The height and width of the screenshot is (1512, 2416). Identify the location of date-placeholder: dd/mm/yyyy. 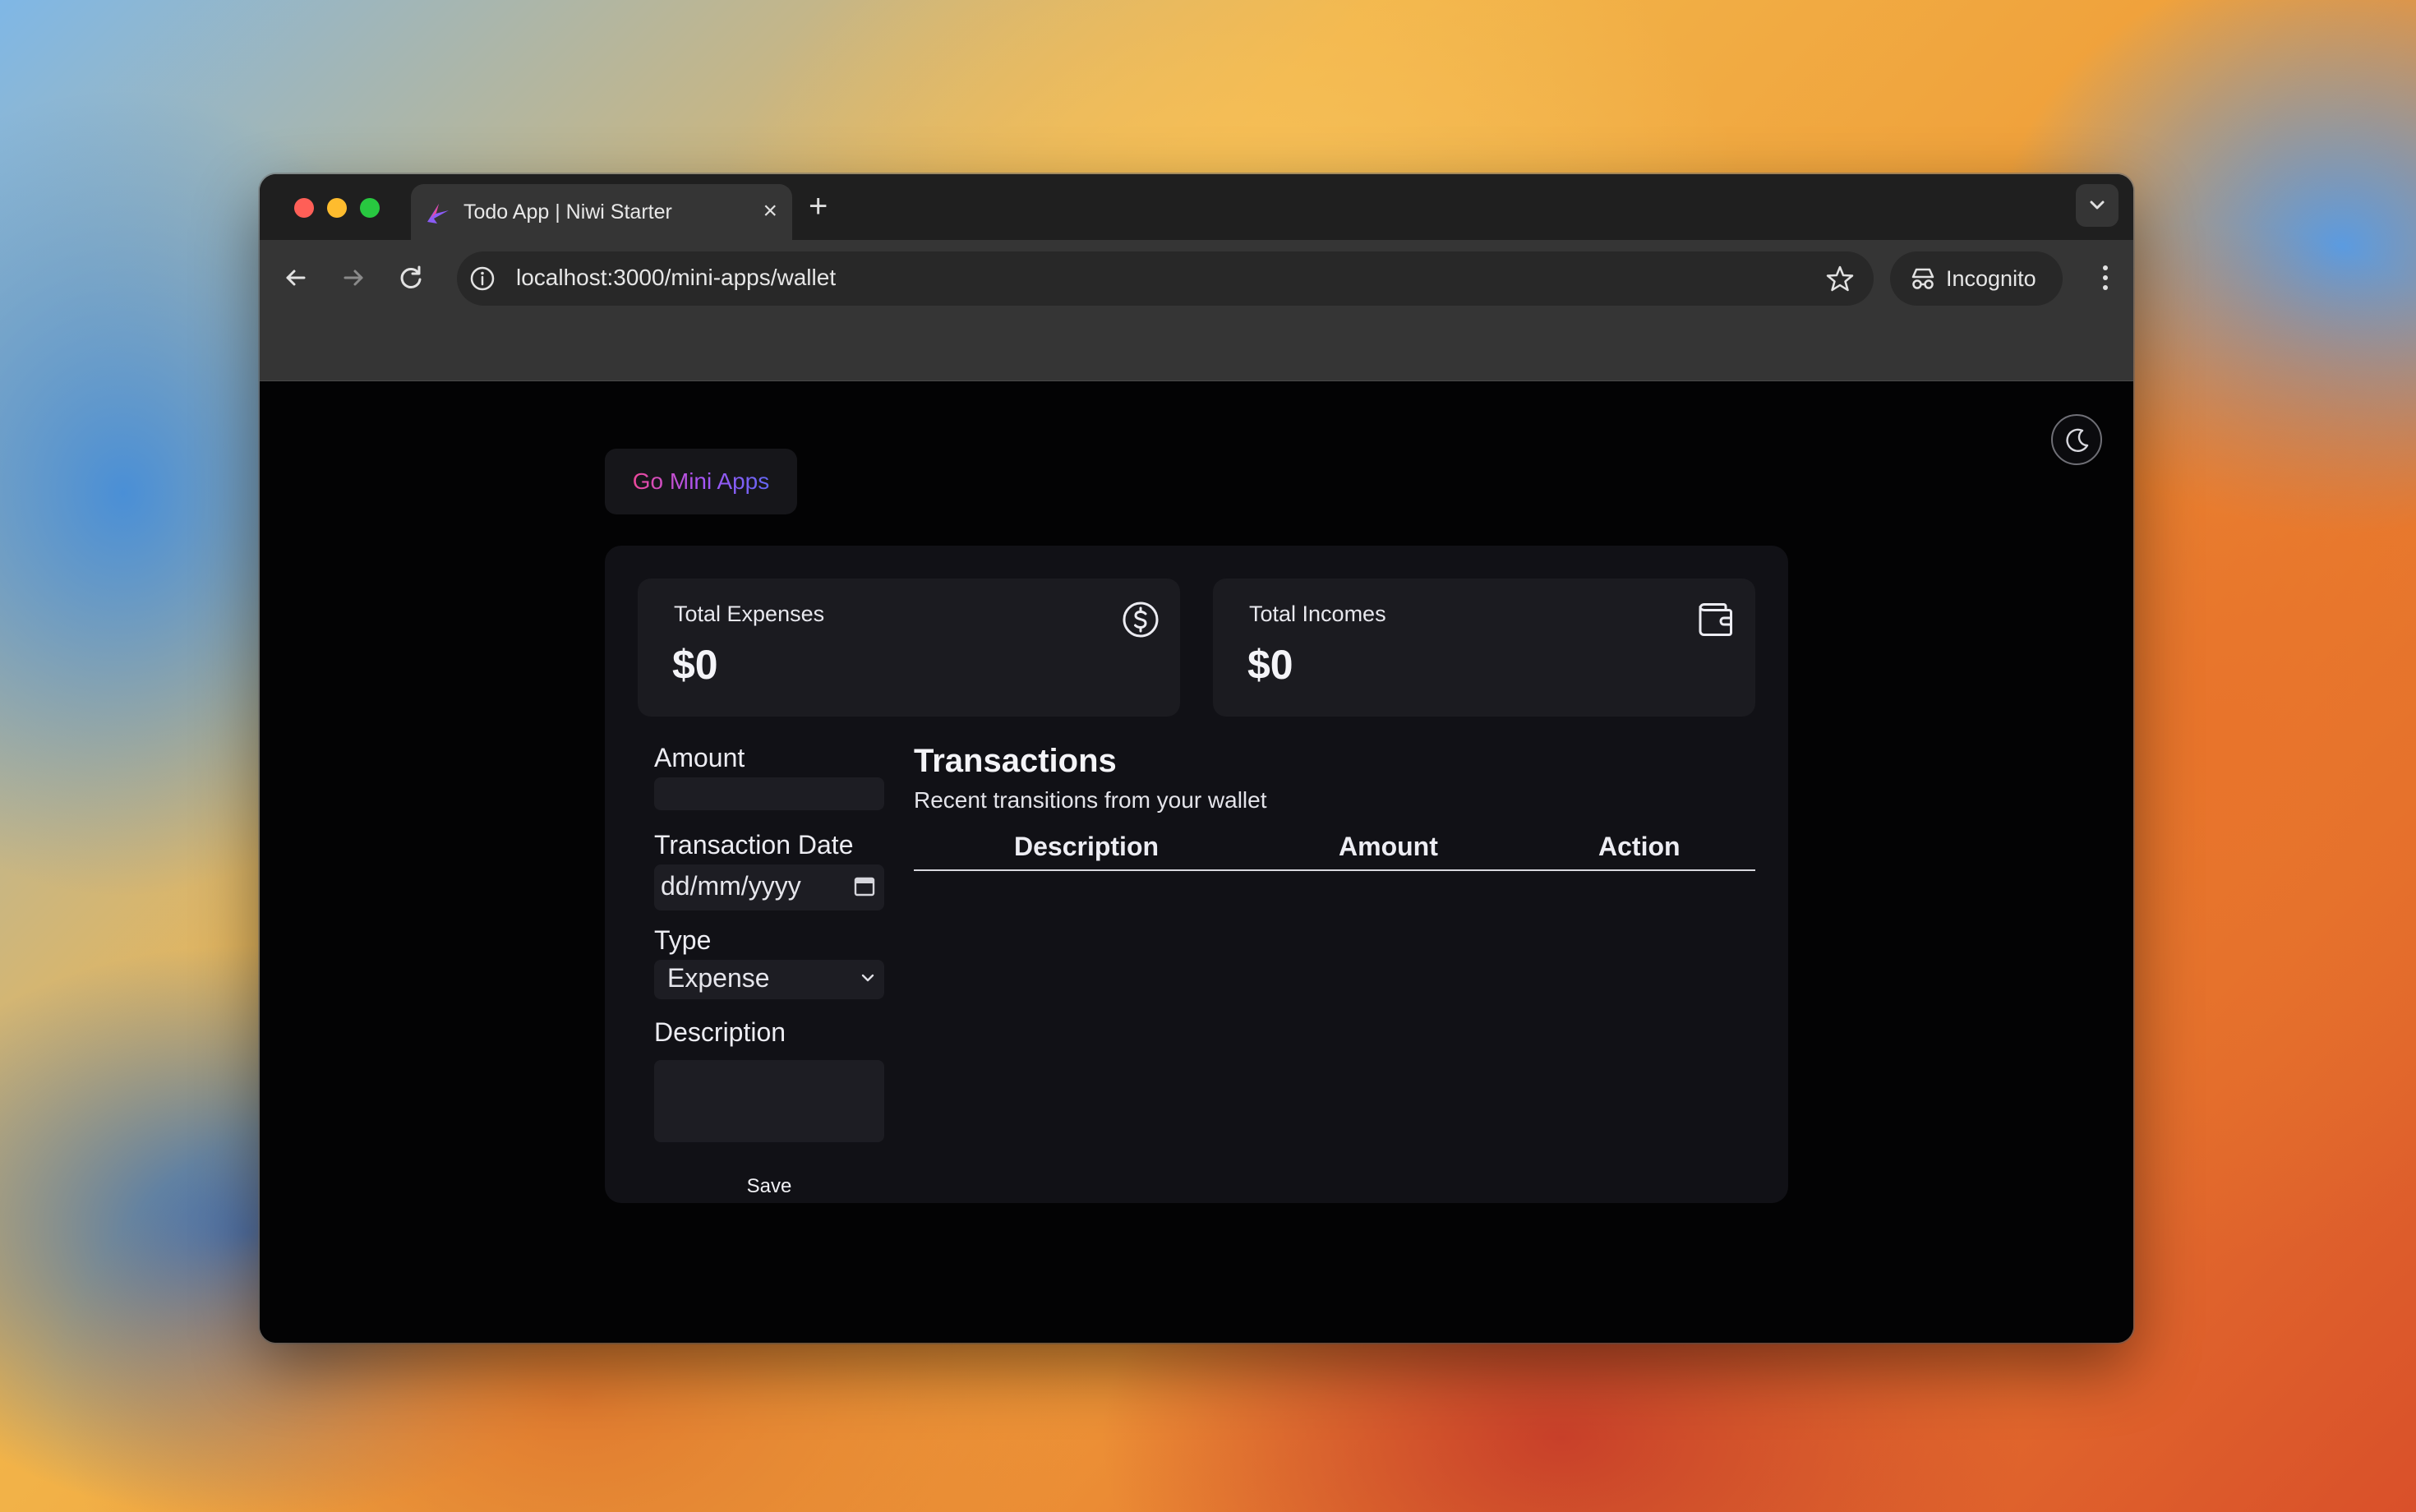
(731, 886).